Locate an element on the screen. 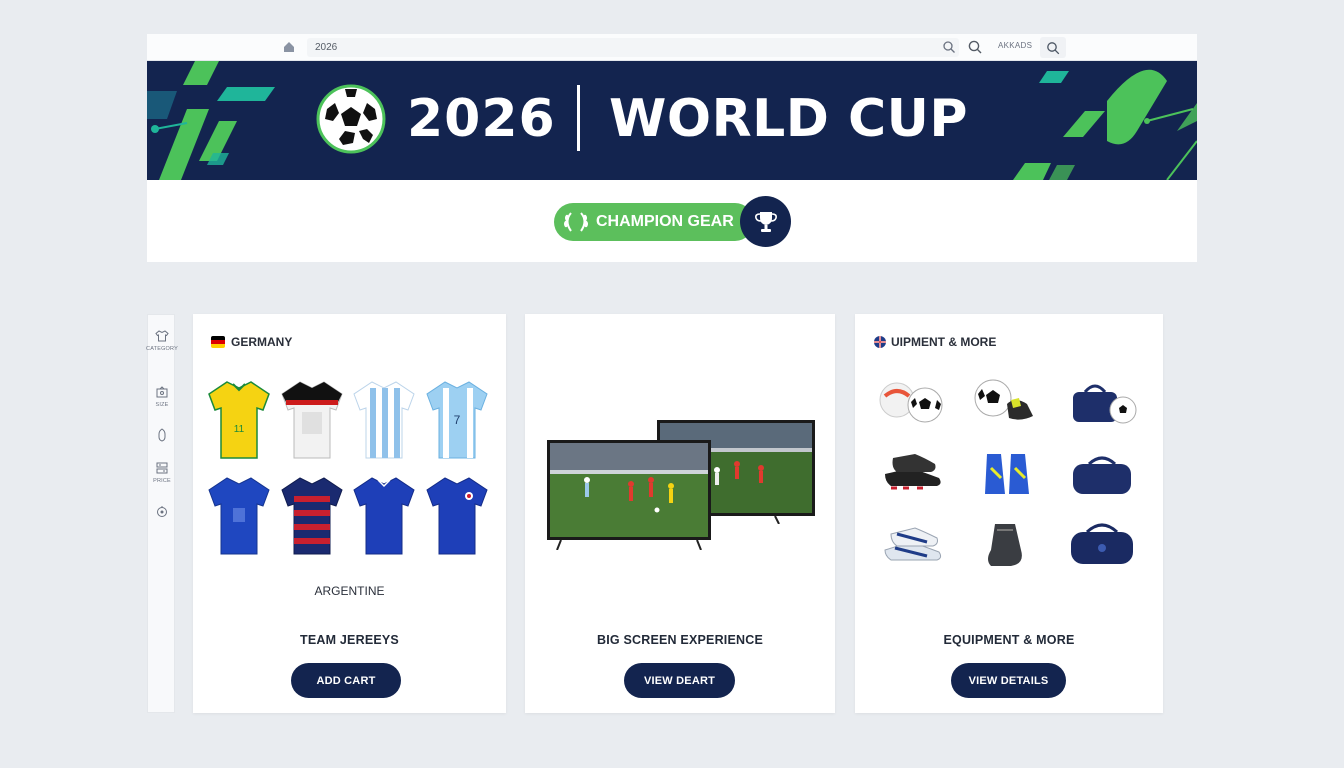 This screenshot has width=1344, height=768. germany-flag-icon is located at coordinates (218, 342).